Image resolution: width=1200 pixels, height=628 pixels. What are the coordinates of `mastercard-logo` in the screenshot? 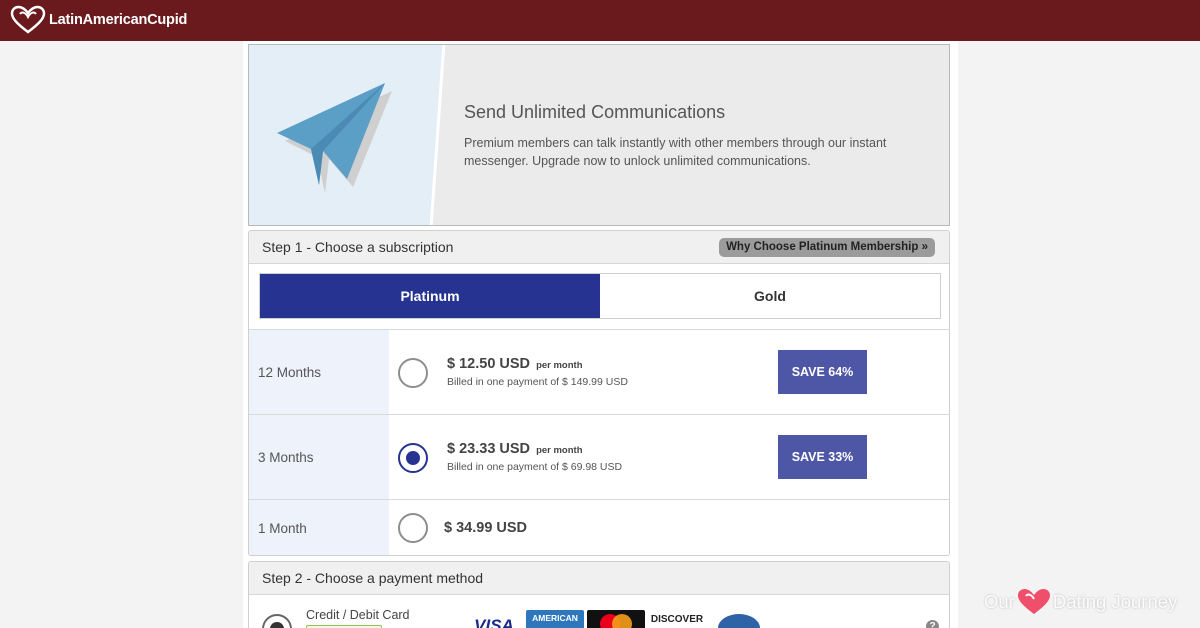 It's located at (616, 619).